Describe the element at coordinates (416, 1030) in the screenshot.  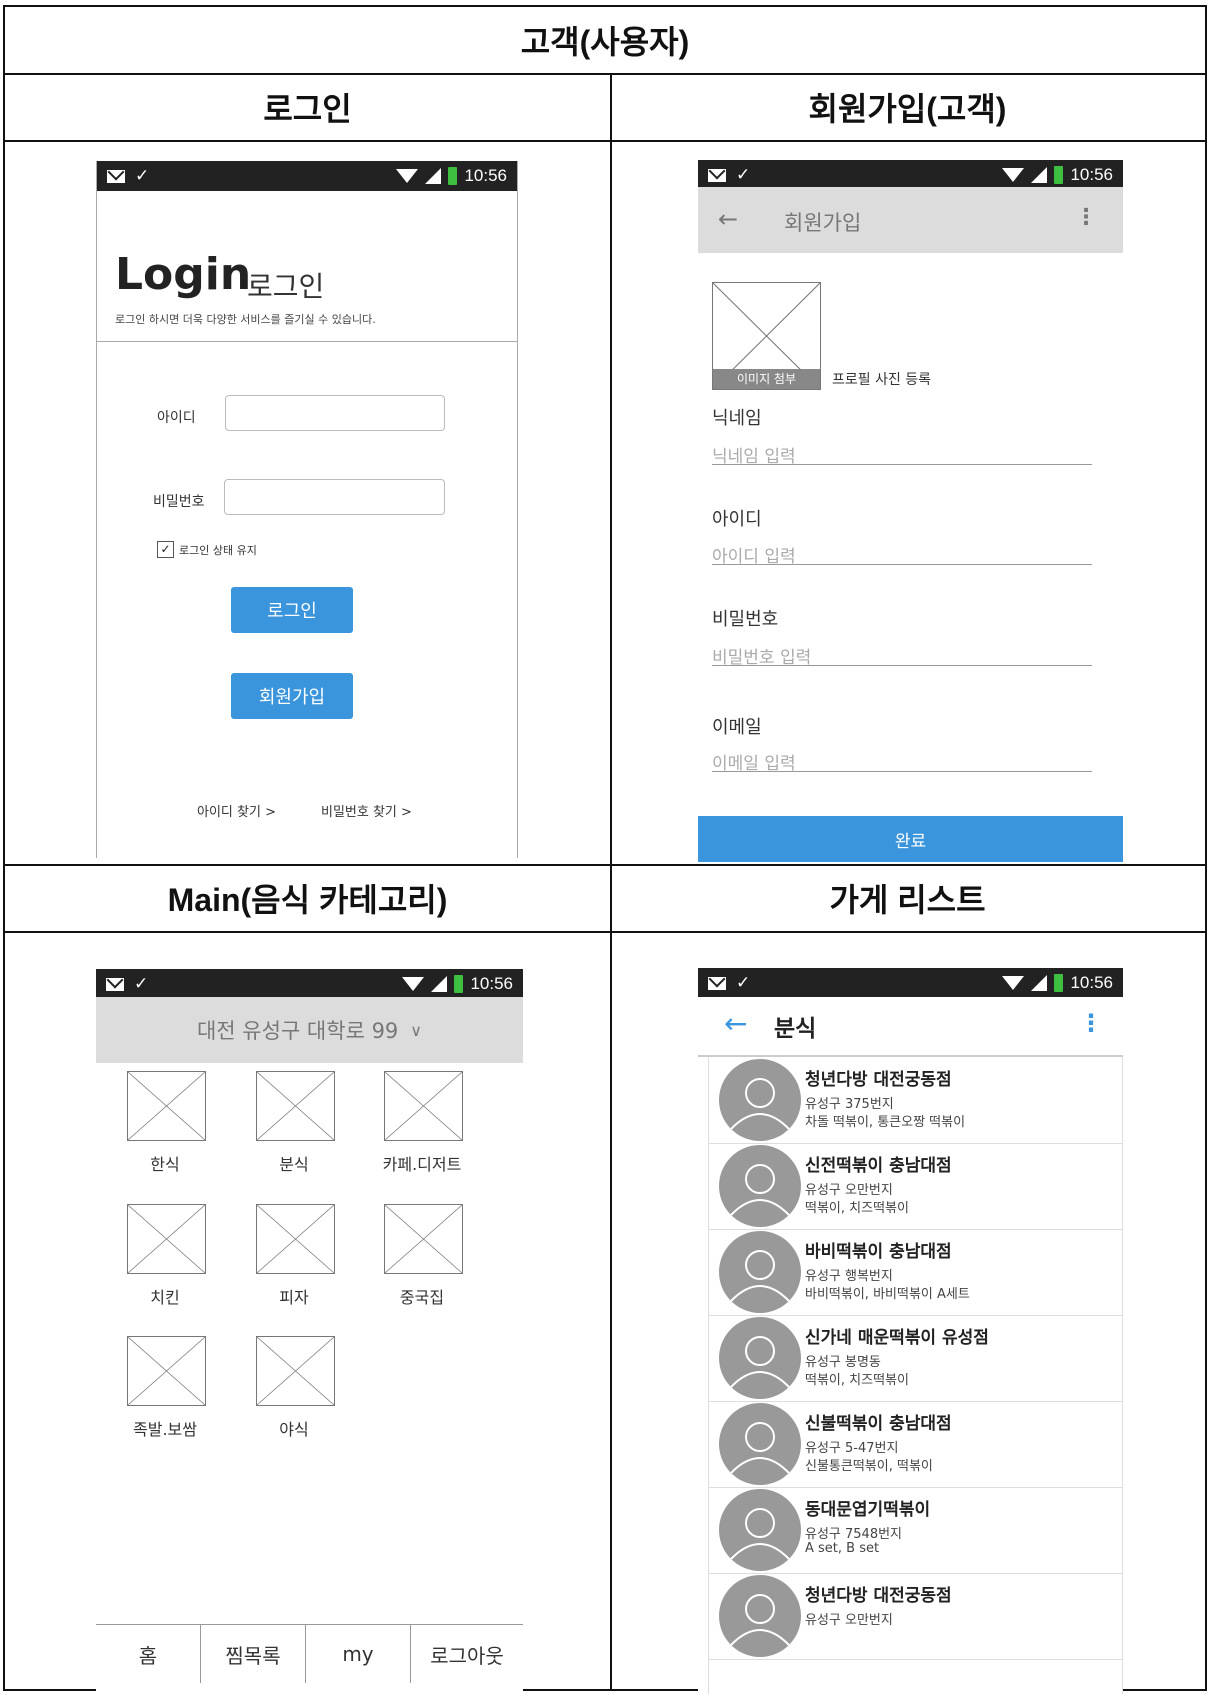
I see `chevron-down-icon: ∨` at that location.